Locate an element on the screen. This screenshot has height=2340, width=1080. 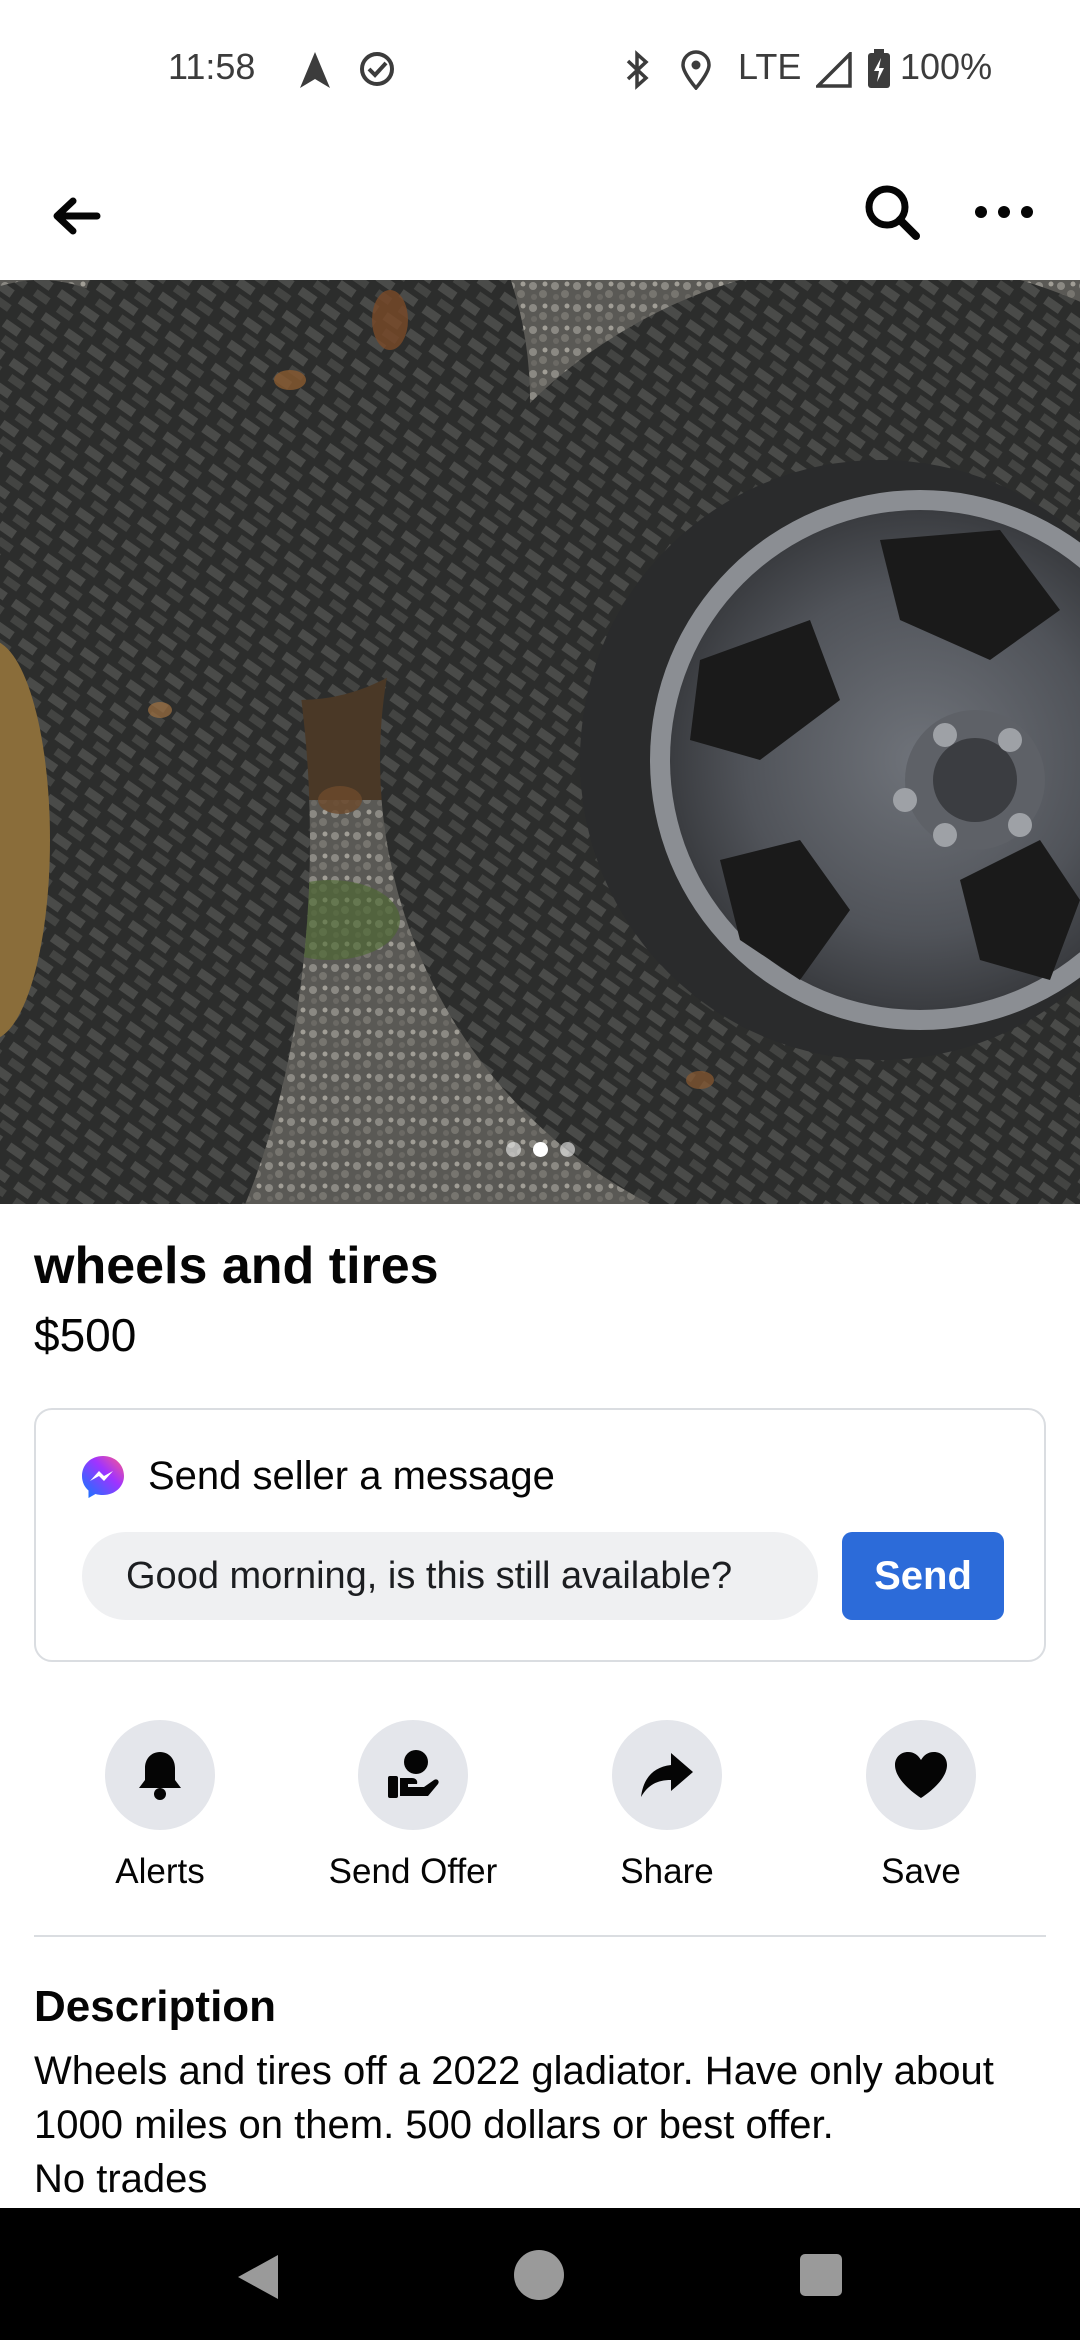
share-button: Share is located at coordinates (667, 1806).